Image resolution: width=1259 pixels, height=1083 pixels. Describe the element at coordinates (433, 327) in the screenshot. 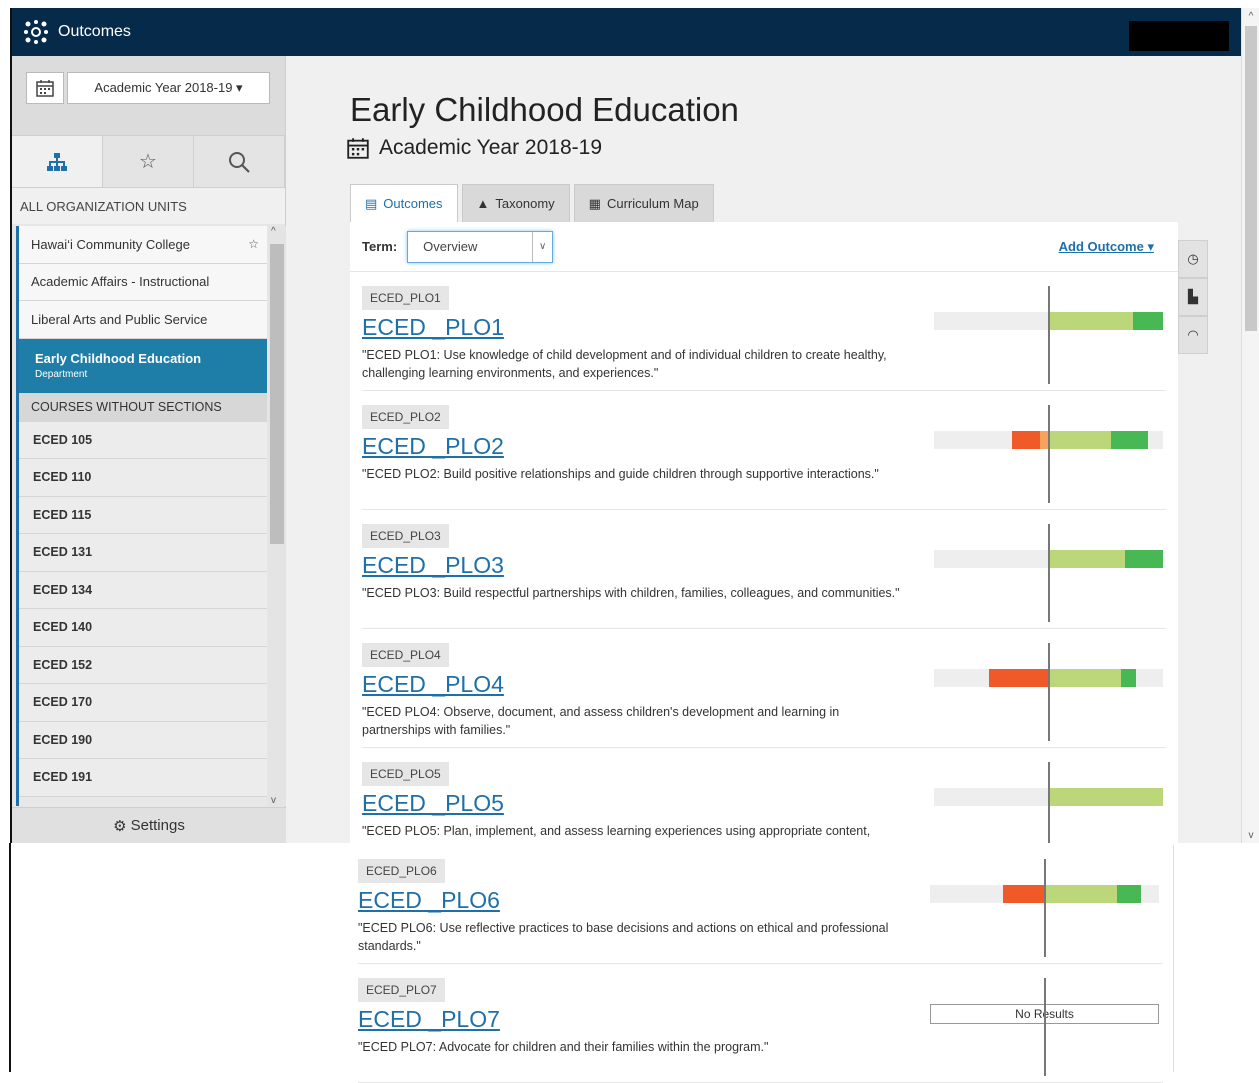

I see `outcome-title-link: ECED _PLO1` at that location.